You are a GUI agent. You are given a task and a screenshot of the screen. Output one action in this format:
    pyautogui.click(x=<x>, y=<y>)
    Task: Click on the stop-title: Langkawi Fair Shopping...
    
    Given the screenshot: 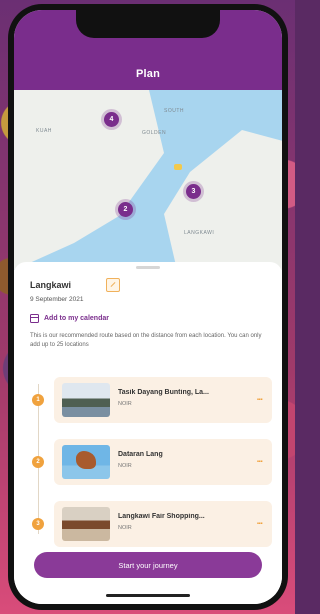 What is the action you would take?
    pyautogui.click(x=161, y=516)
    